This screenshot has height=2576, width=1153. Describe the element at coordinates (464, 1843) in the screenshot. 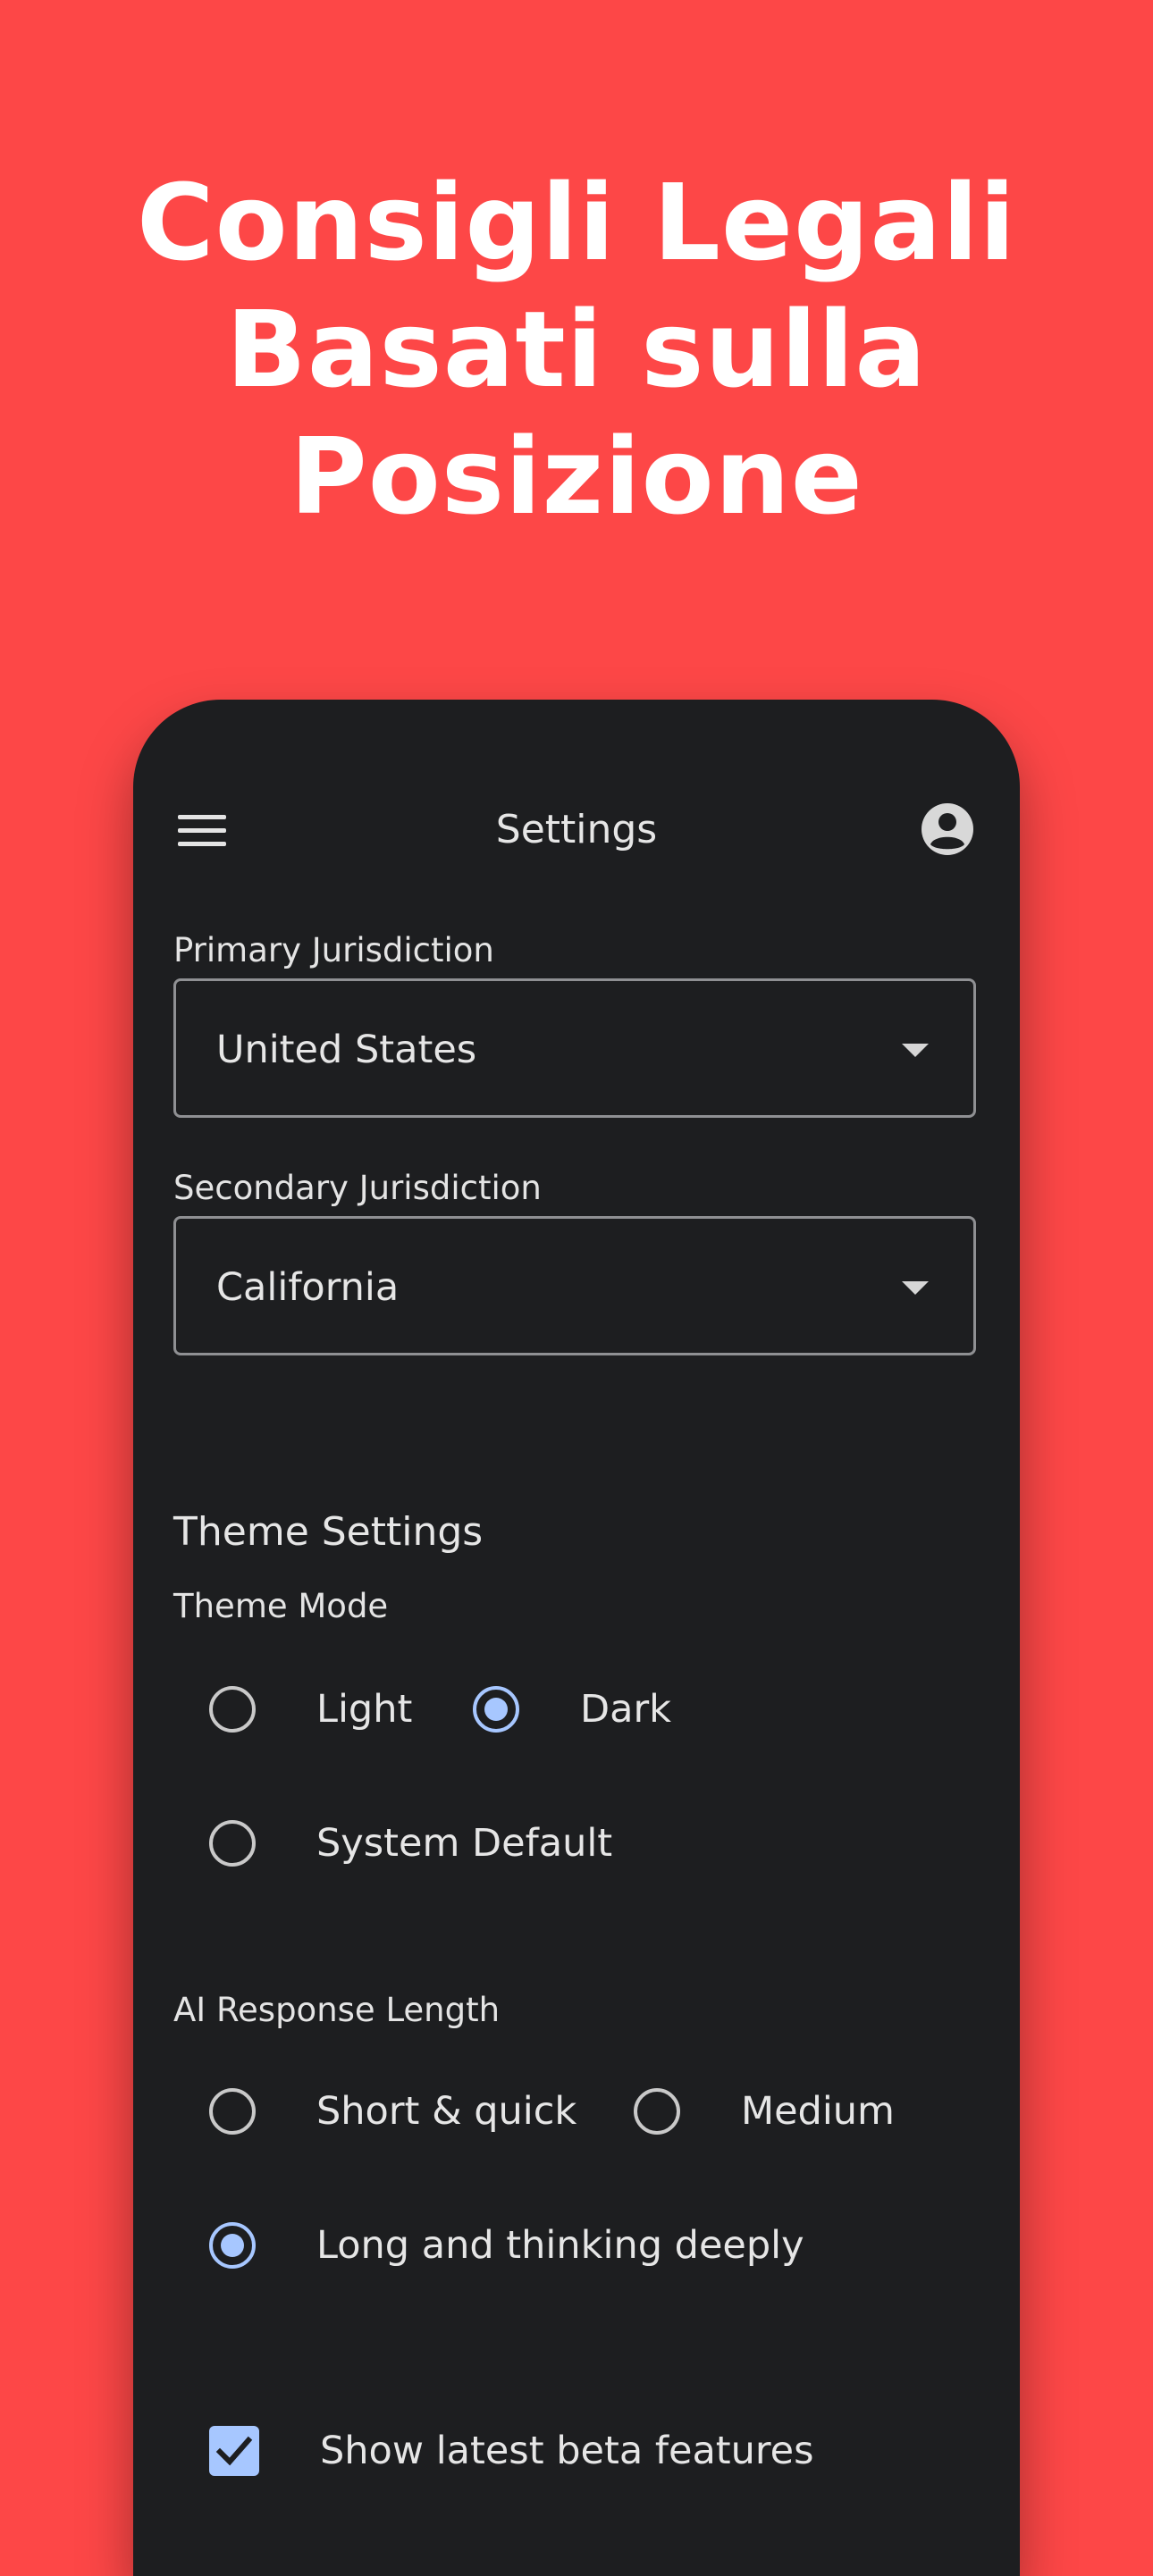

I see `radio-label: System Default` at that location.